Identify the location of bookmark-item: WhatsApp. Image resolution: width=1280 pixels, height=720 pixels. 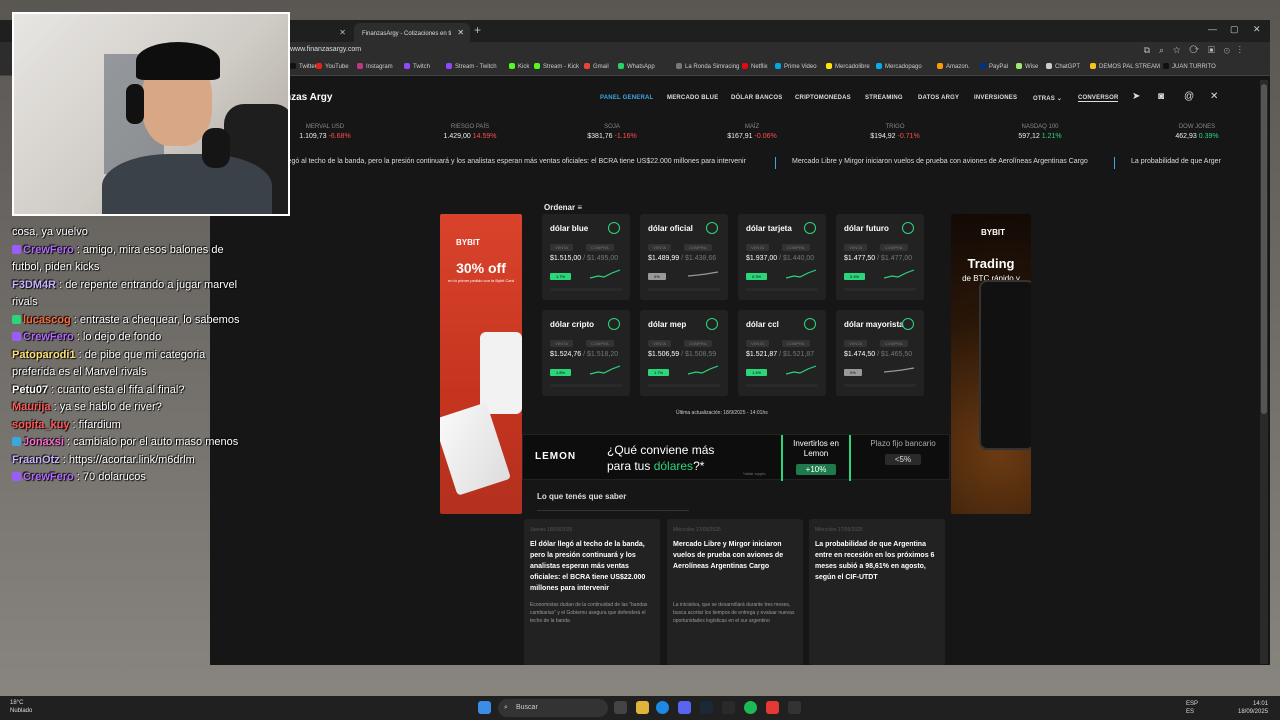
(636, 66).